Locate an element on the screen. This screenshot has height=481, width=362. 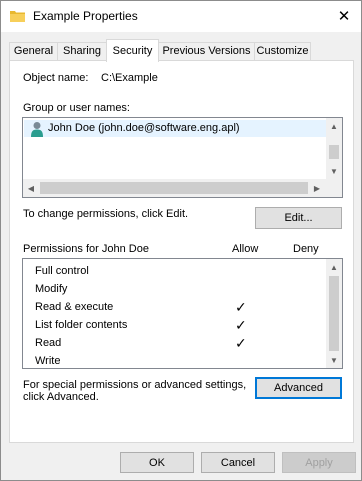
tab-security: Security is located at coordinates (132, 50).